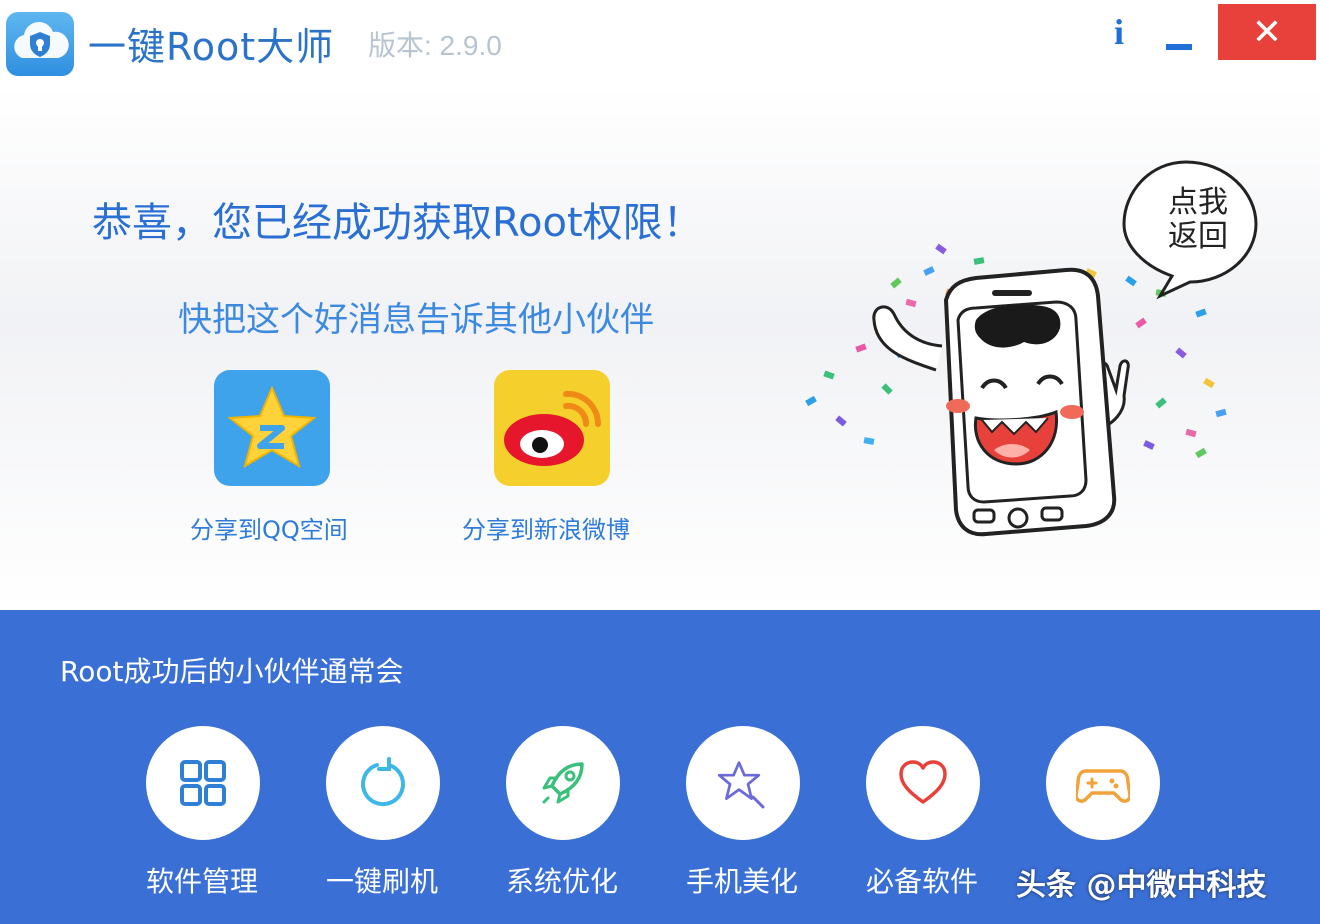  I want to click on congrats-heading: 恭喜，您已经成功获取Root权限！, so click(397, 223).